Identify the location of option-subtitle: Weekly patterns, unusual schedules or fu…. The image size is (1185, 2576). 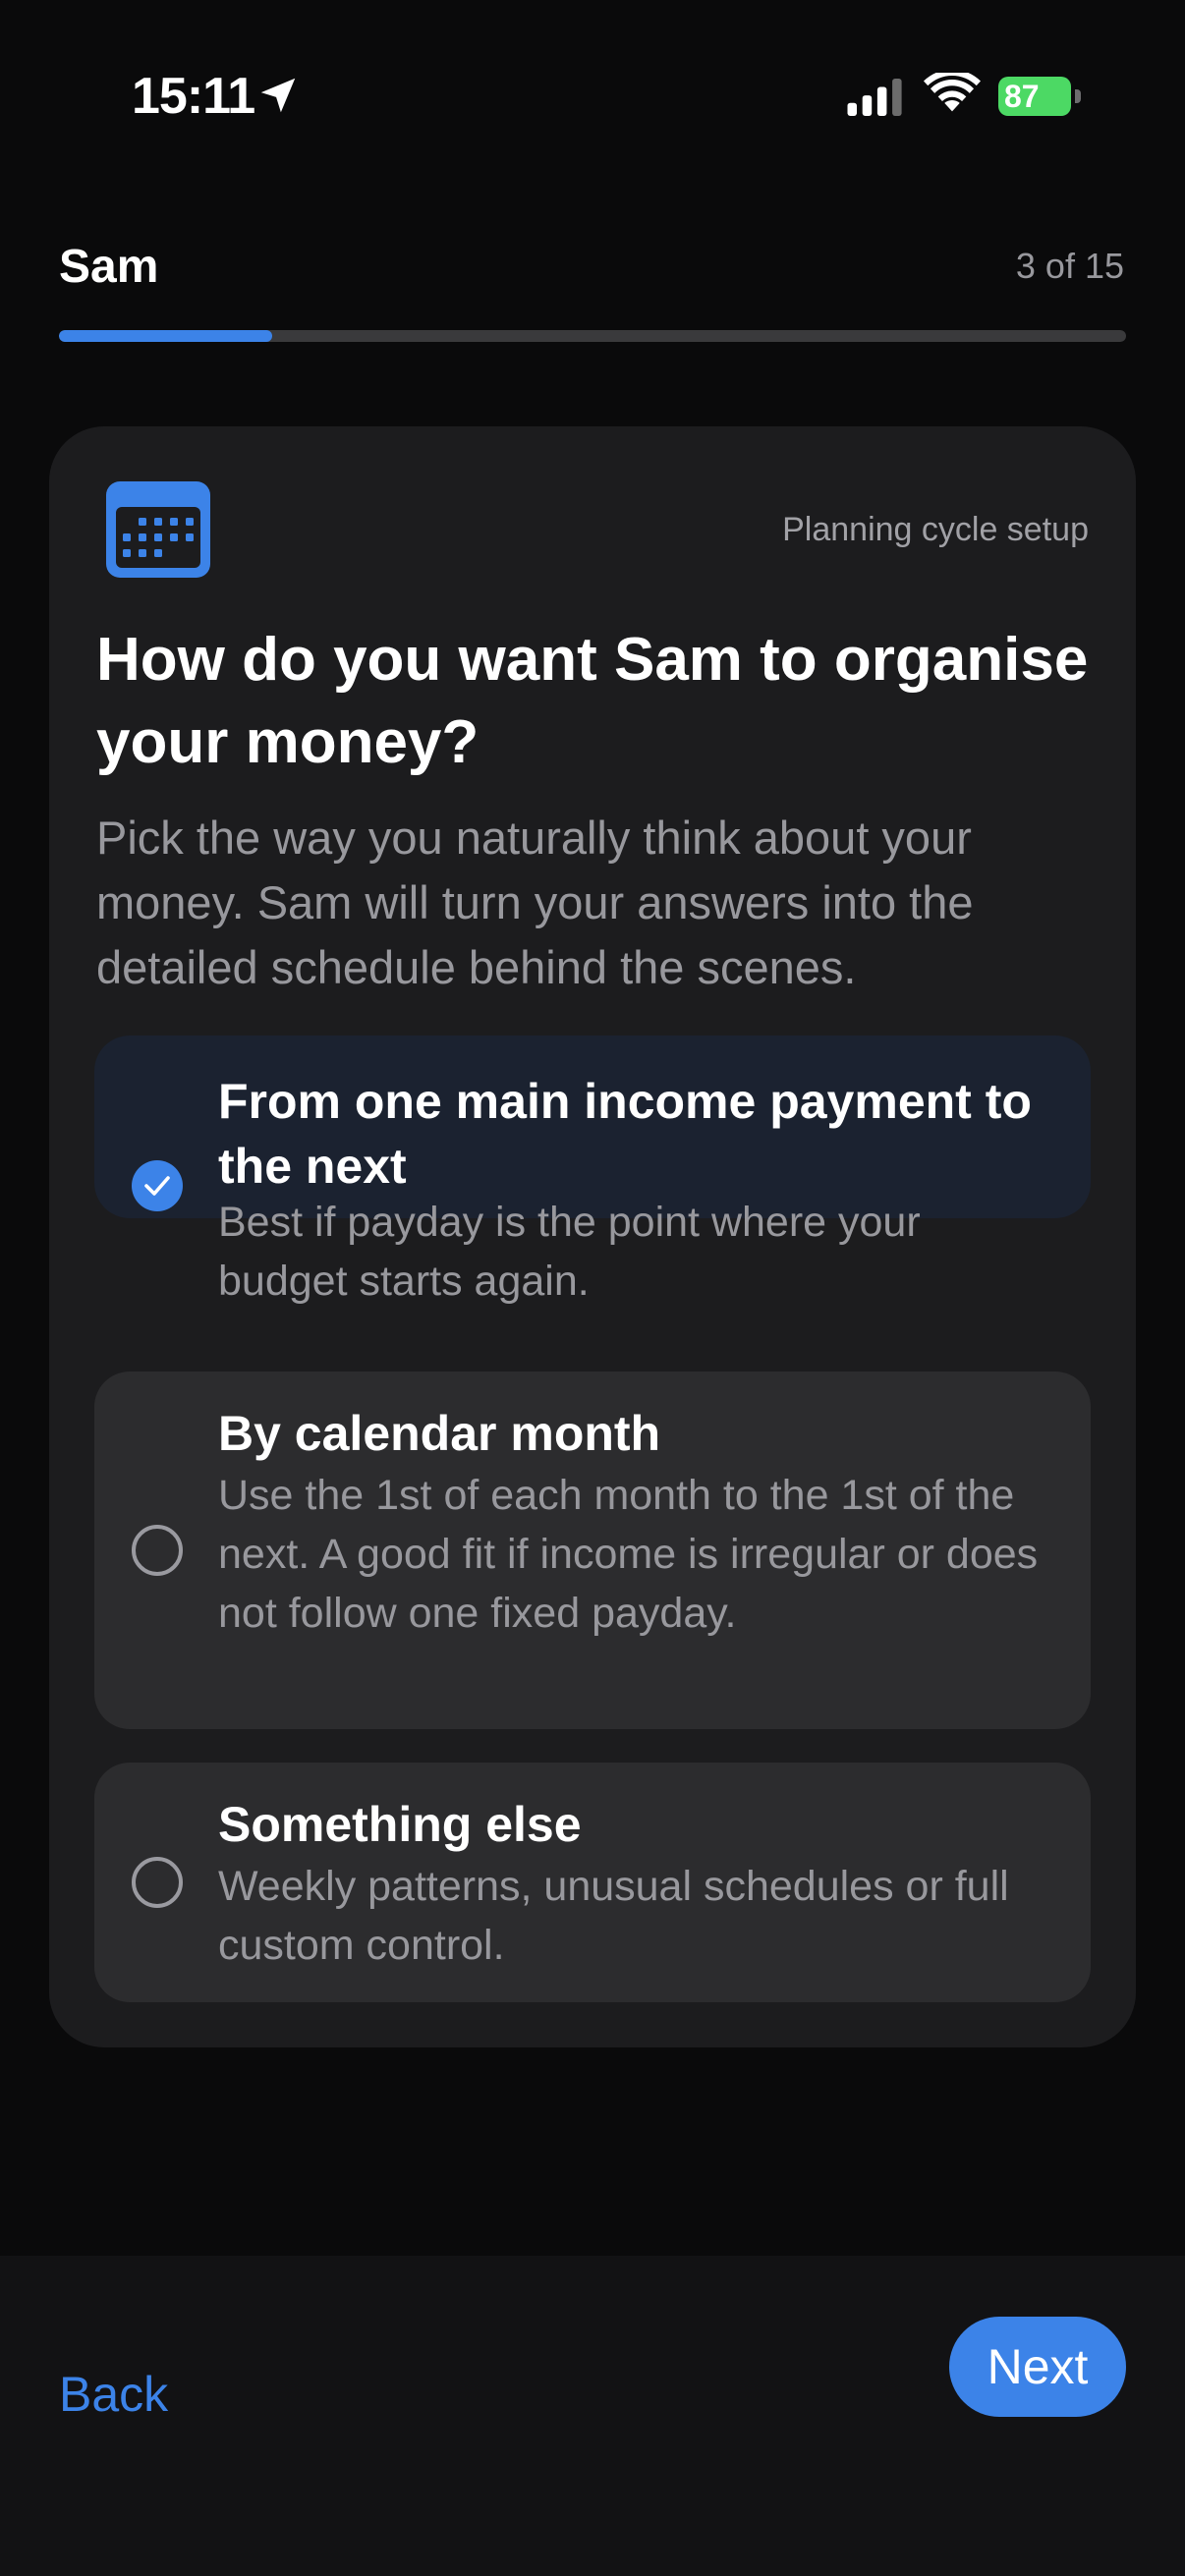
(614, 1916).